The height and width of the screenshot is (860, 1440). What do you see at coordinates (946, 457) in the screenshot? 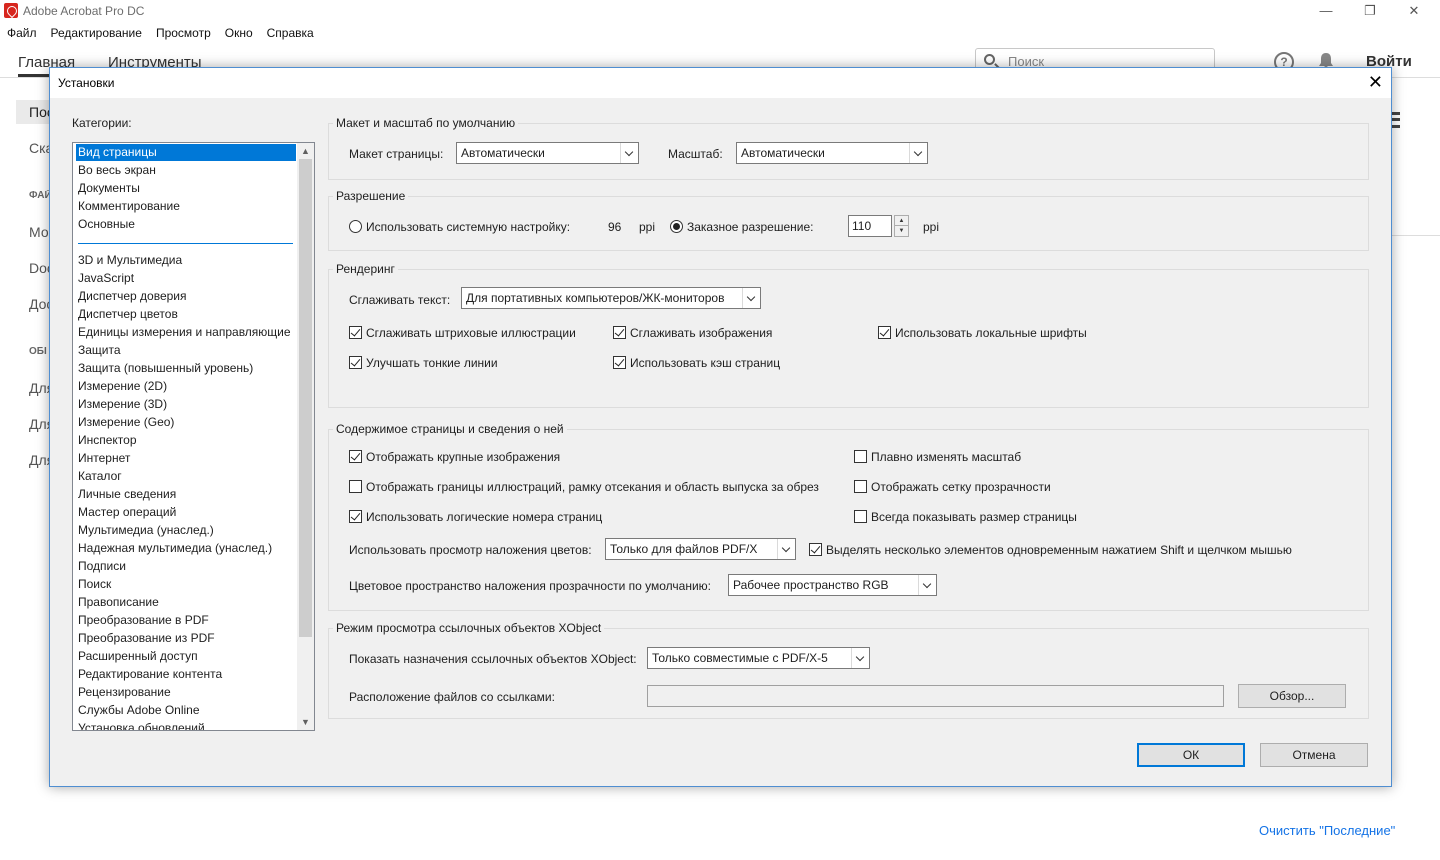
I see `smooth-zoom-label: Плавно изменять масштаб` at bounding box center [946, 457].